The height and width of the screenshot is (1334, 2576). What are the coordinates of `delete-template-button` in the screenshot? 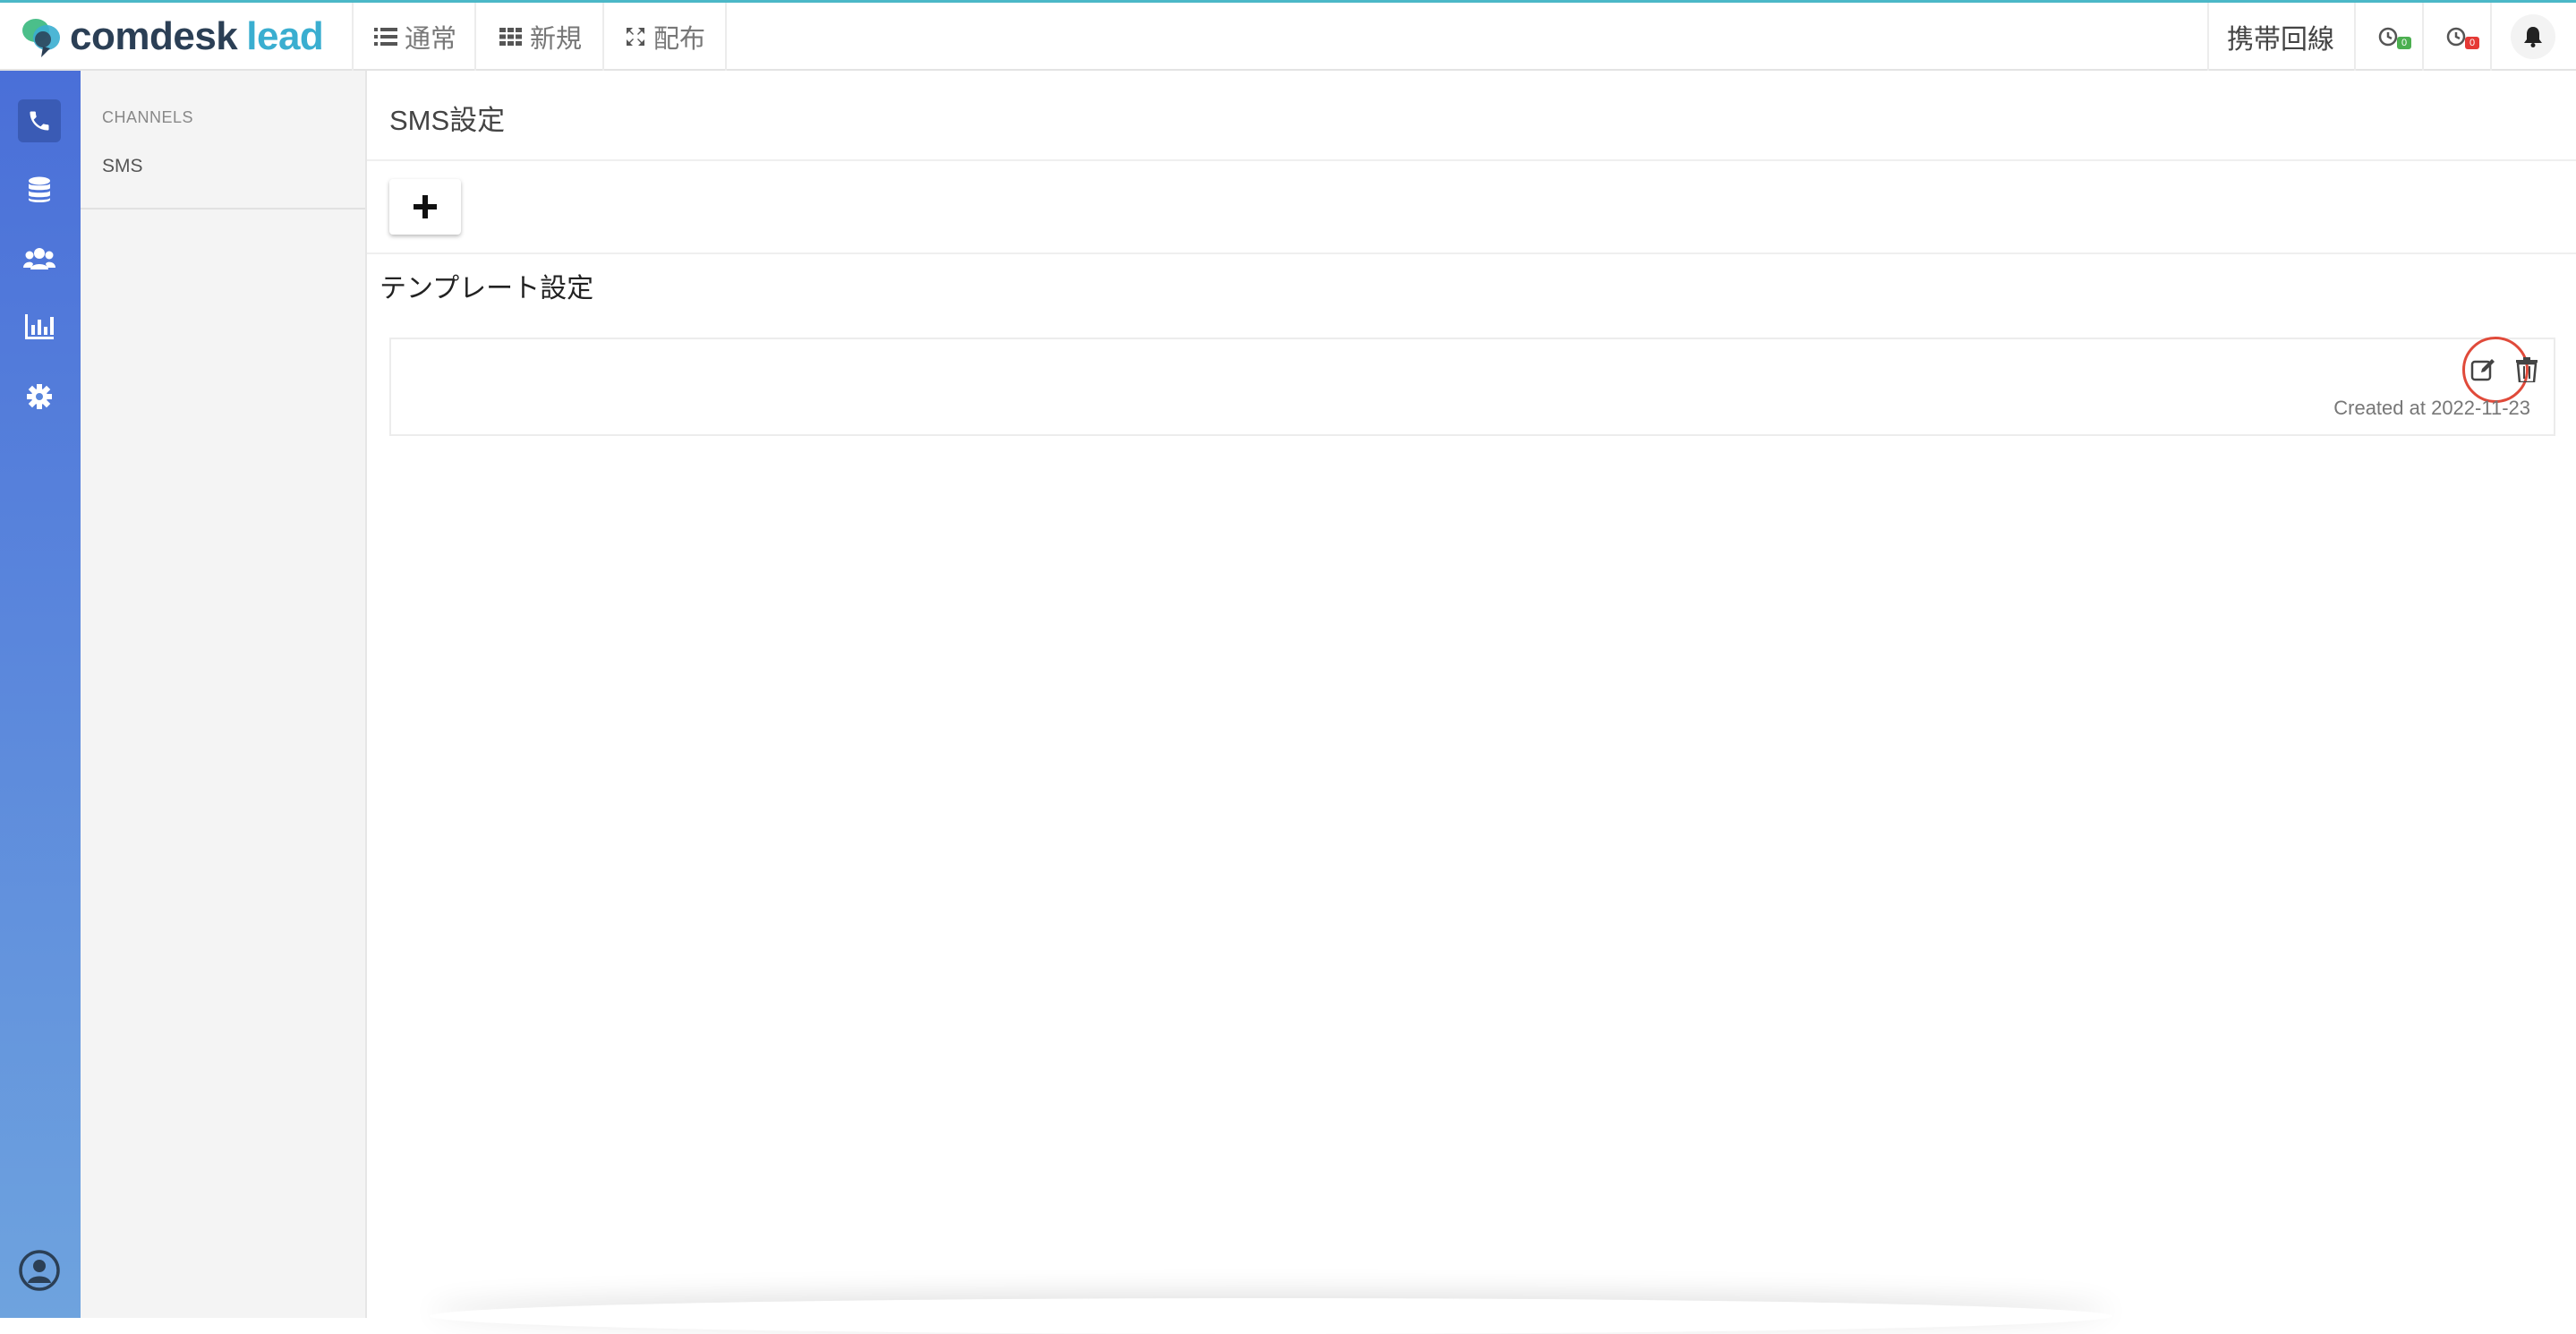 It's located at (2527, 370).